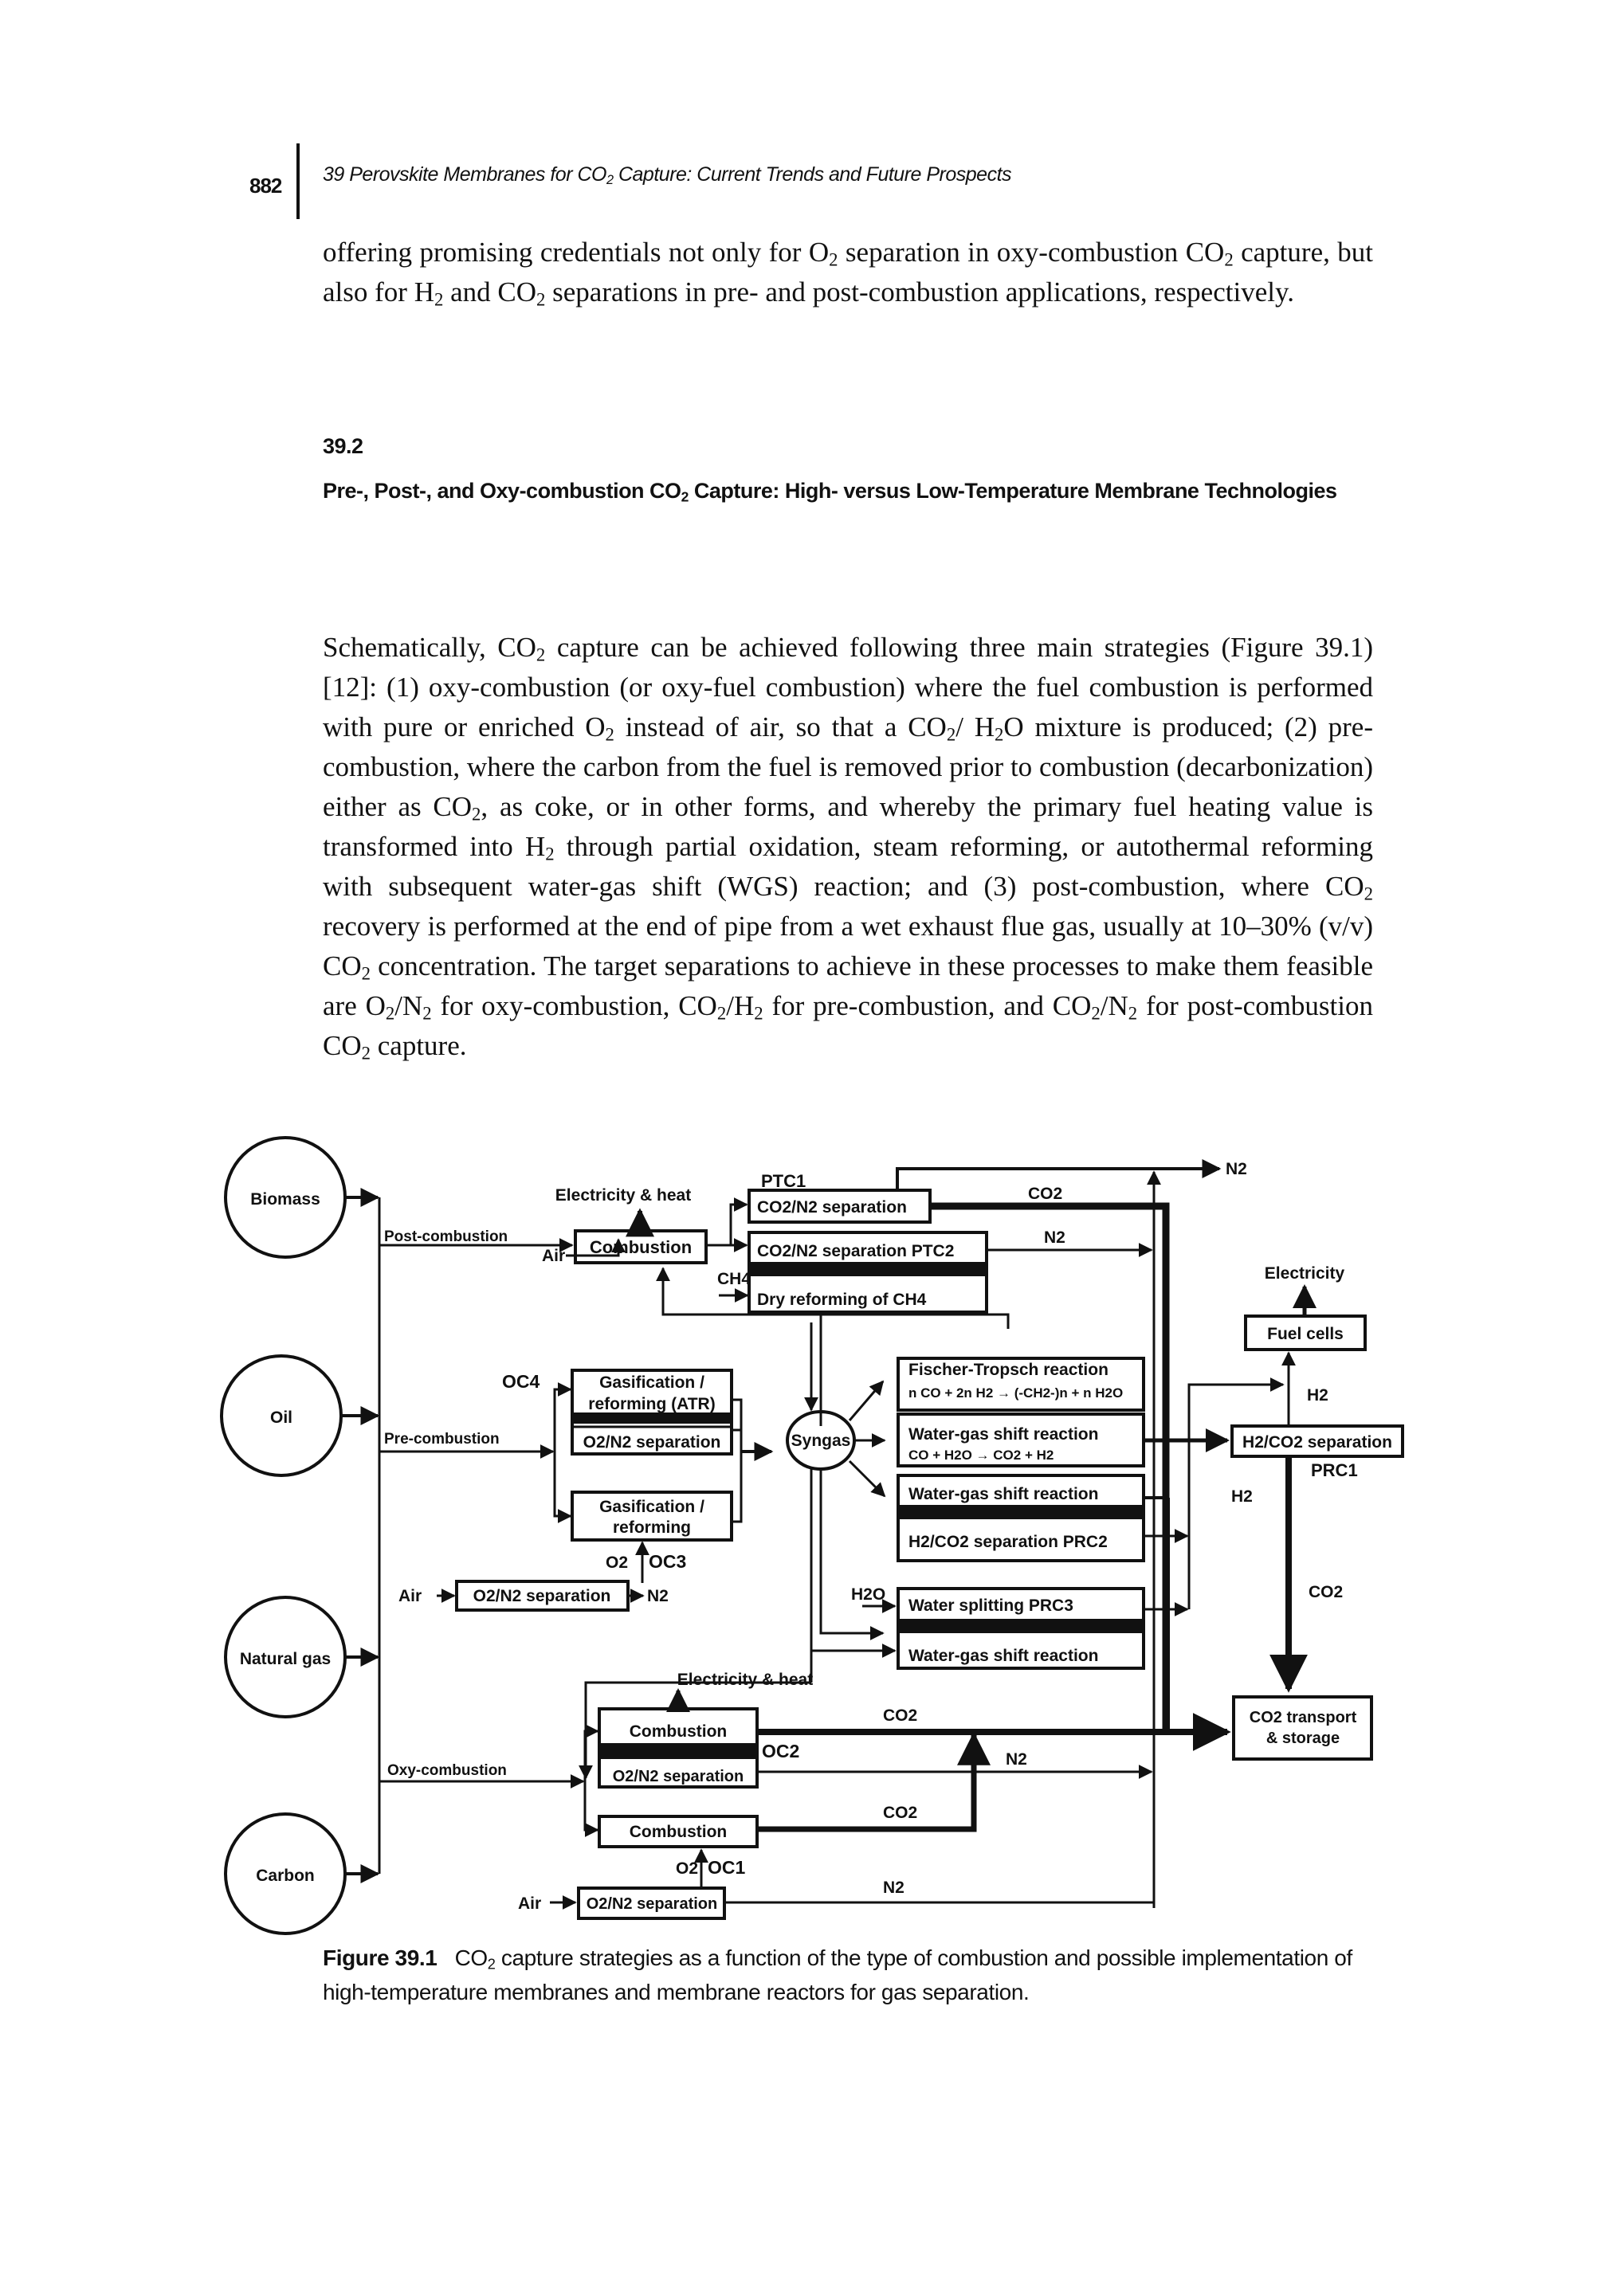 This screenshot has height=2296, width=1601. What do you see at coordinates (1015, 1393) in the screenshot?
I see `ft-eq-label: n CO + 2n H2 → (-CH2-)n + n H2O` at bounding box center [1015, 1393].